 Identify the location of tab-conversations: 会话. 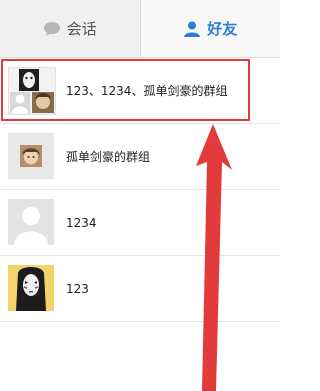
(70, 28).